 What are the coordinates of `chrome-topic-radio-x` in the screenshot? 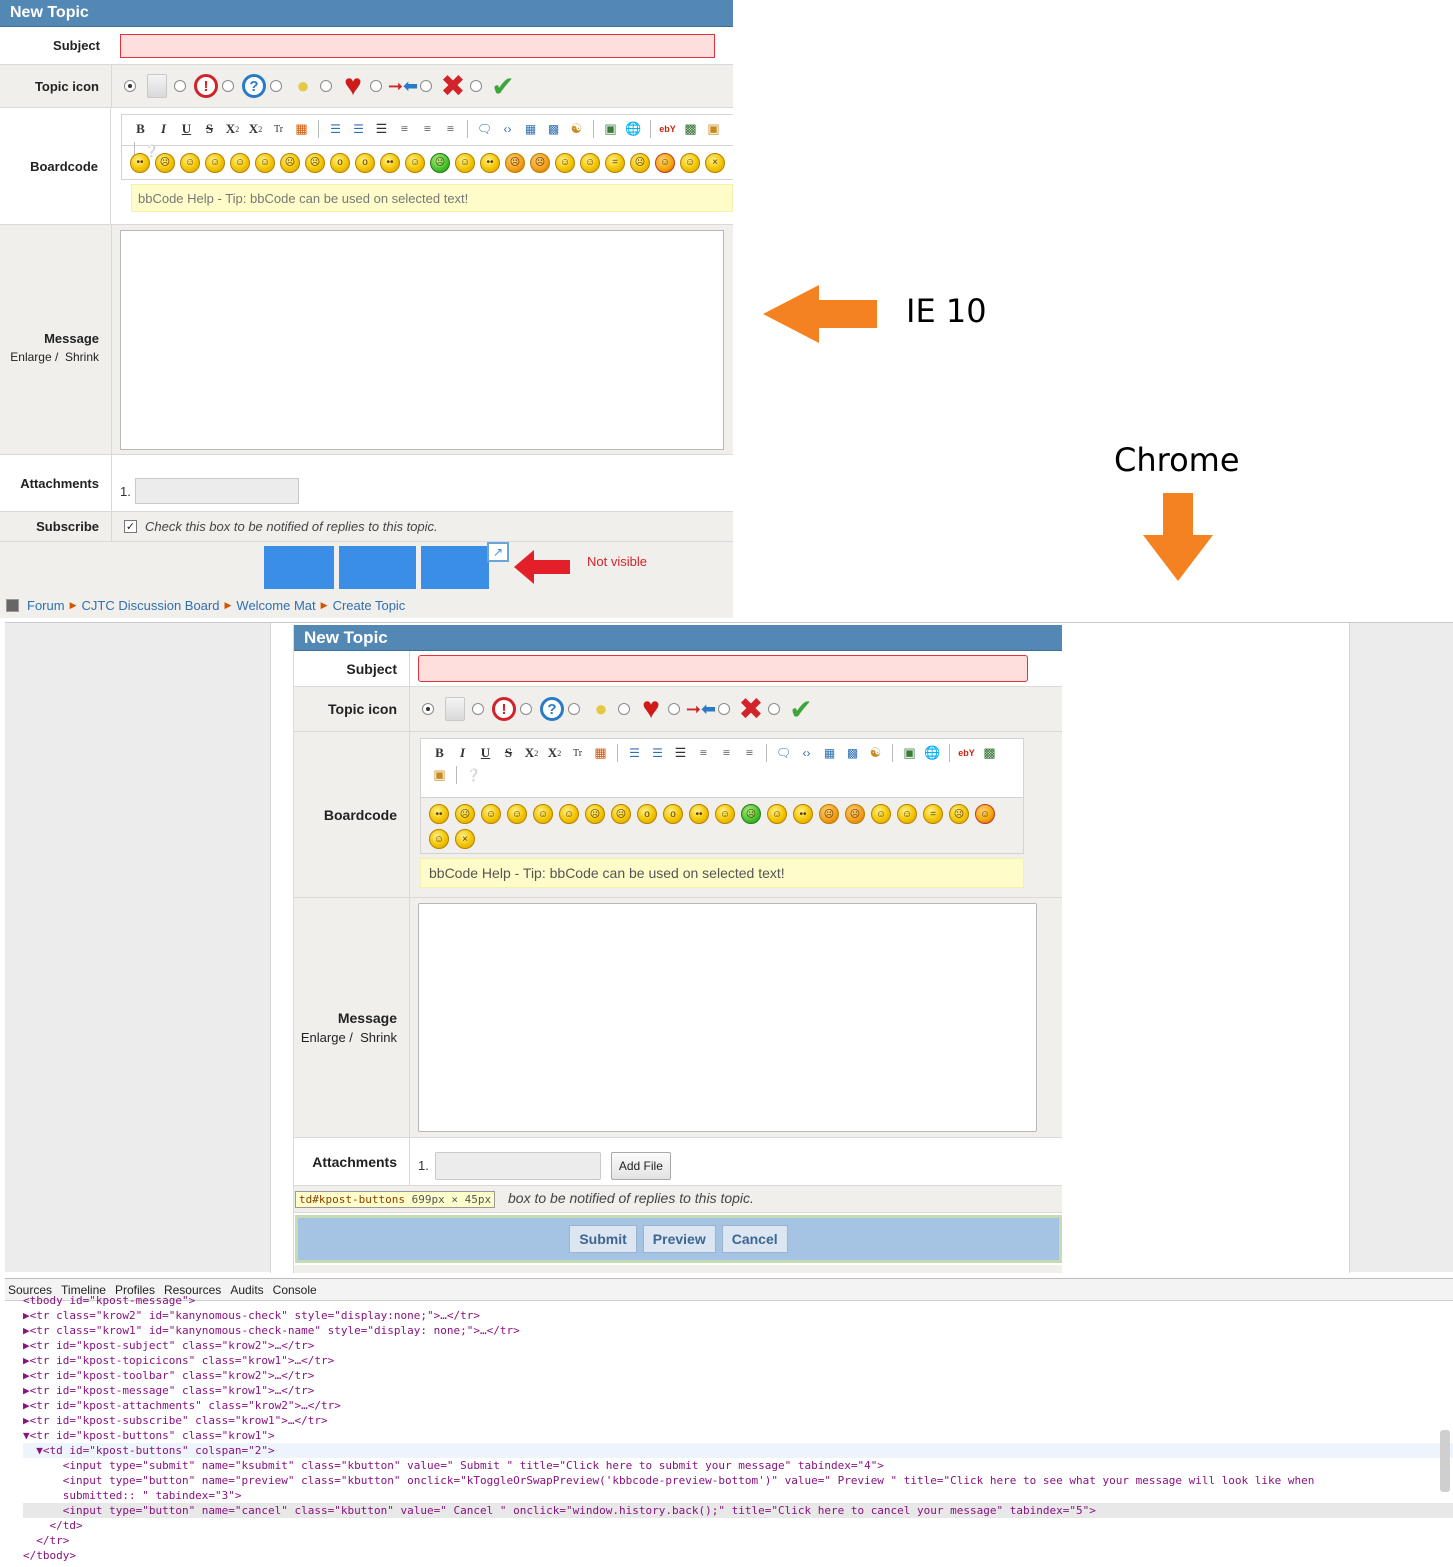 It's located at (724, 709).